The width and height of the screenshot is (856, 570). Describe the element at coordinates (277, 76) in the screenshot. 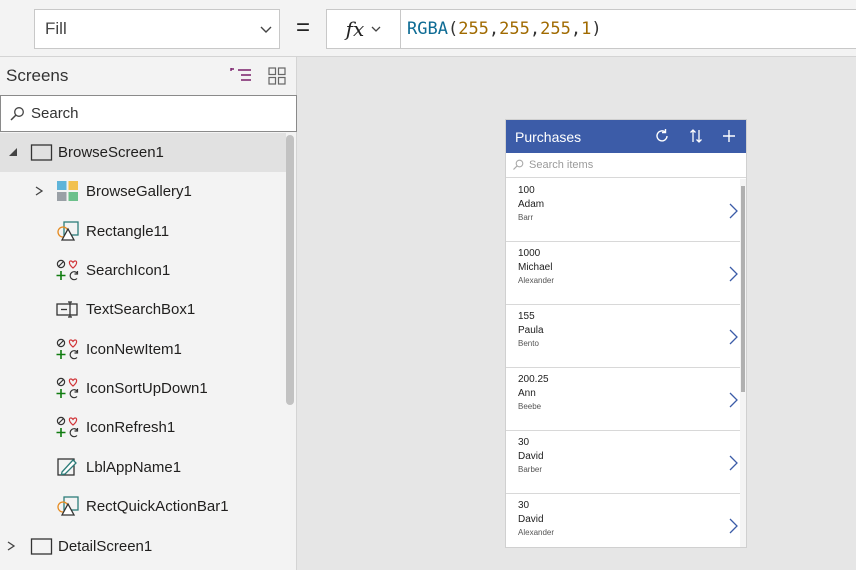

I see `thumbnail-view-icon` at that location.